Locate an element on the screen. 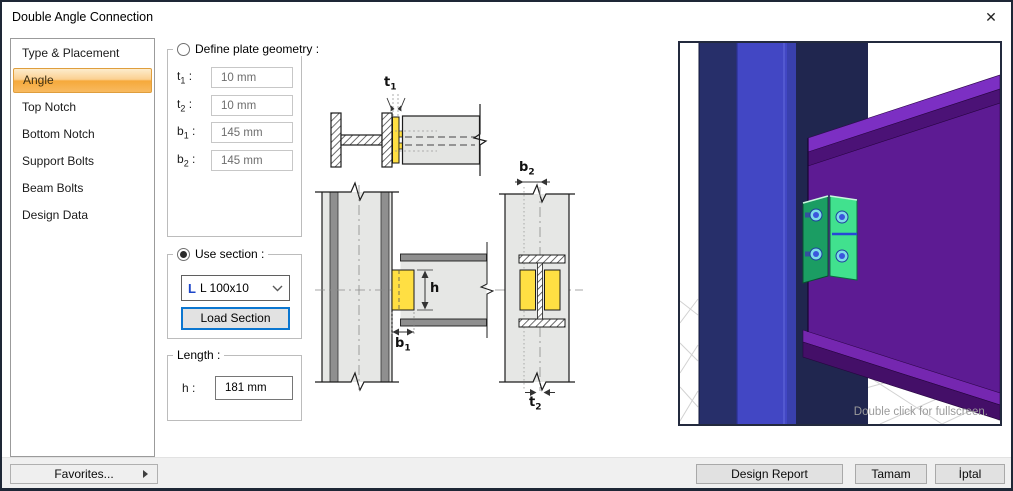 The image size is (1013, 491). t1-input is located at coordinates (252, 77).